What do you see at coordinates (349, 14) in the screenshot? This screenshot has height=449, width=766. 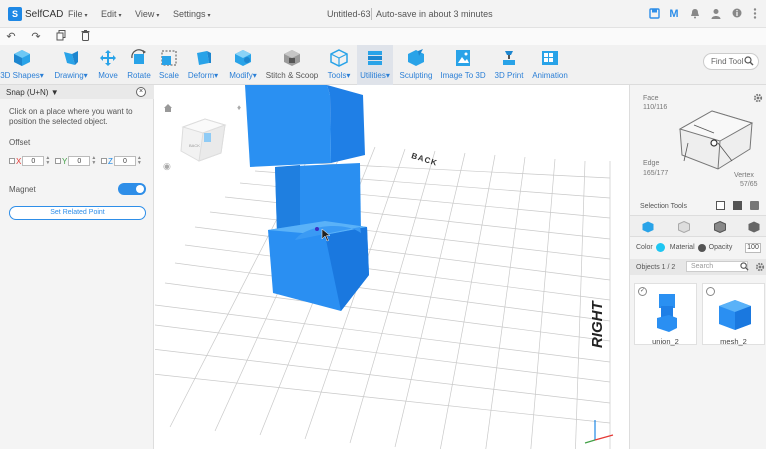 I see `document-title: Untitled-63` at bounding box center [349, 14].